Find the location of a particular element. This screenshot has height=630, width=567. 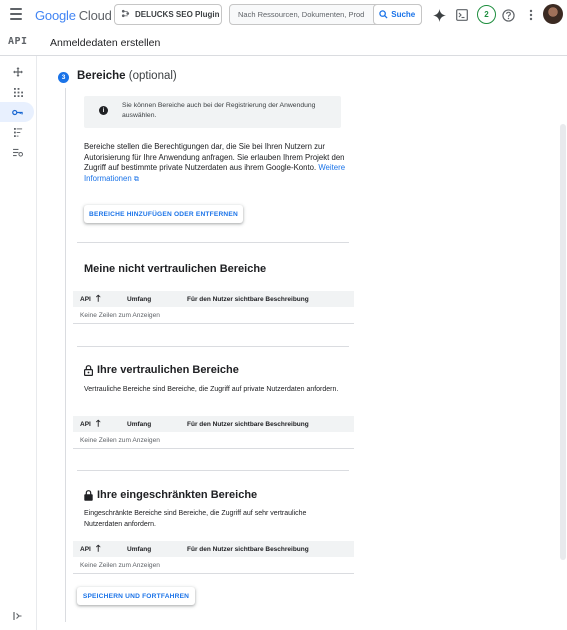

lock-open-icon is located at coordinates (88, 370).